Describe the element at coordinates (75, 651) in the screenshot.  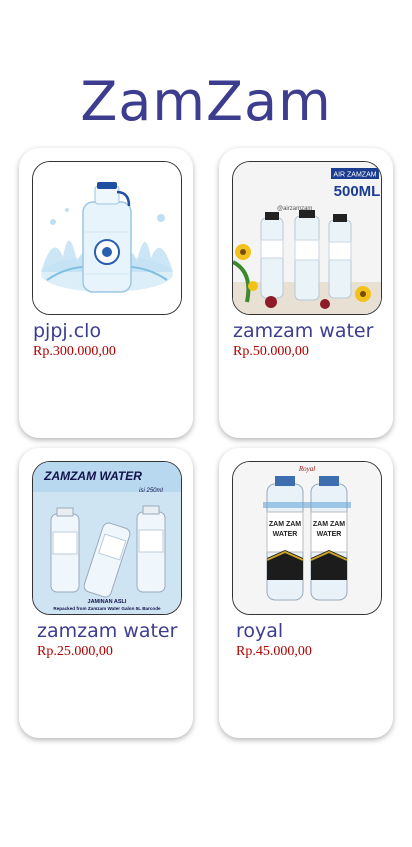
I see `product-price: Rp.25.000,00` at that location.